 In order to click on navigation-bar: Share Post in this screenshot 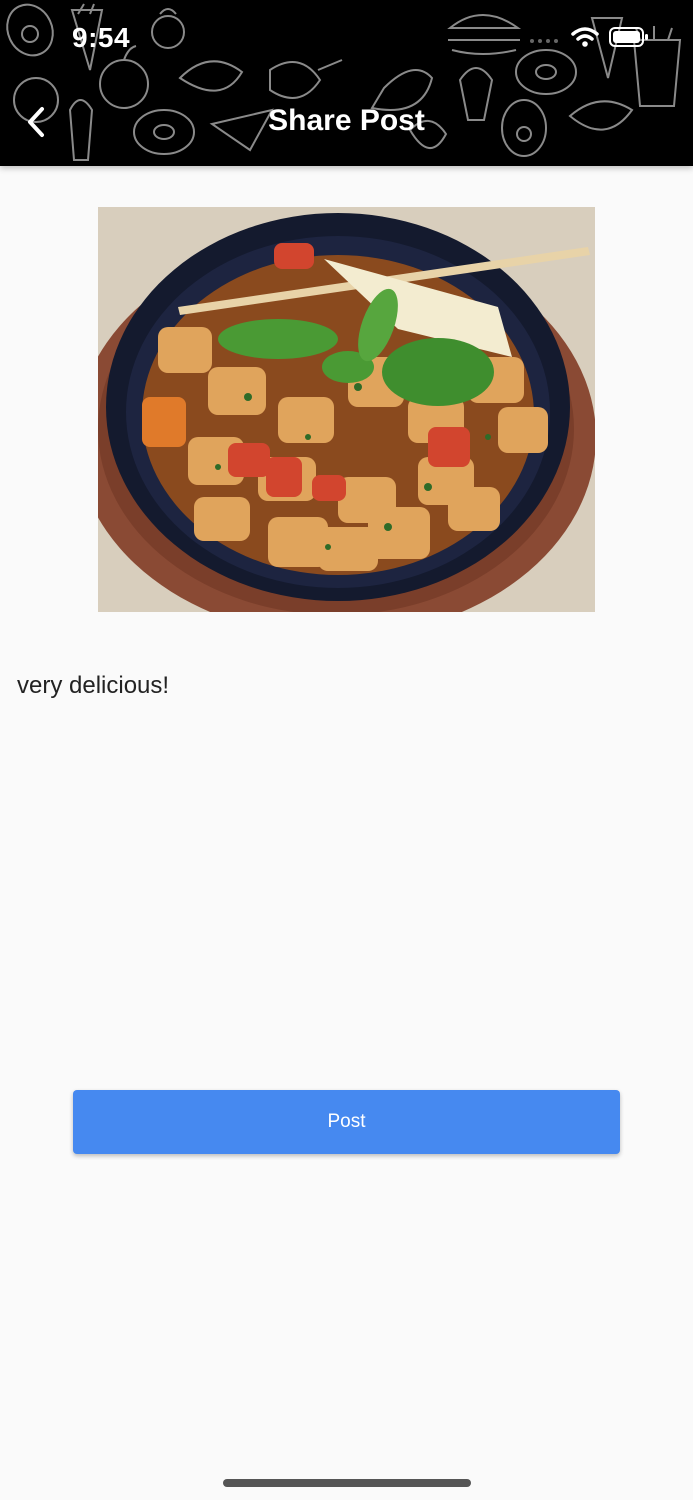, I will do `click(346, 122)`.